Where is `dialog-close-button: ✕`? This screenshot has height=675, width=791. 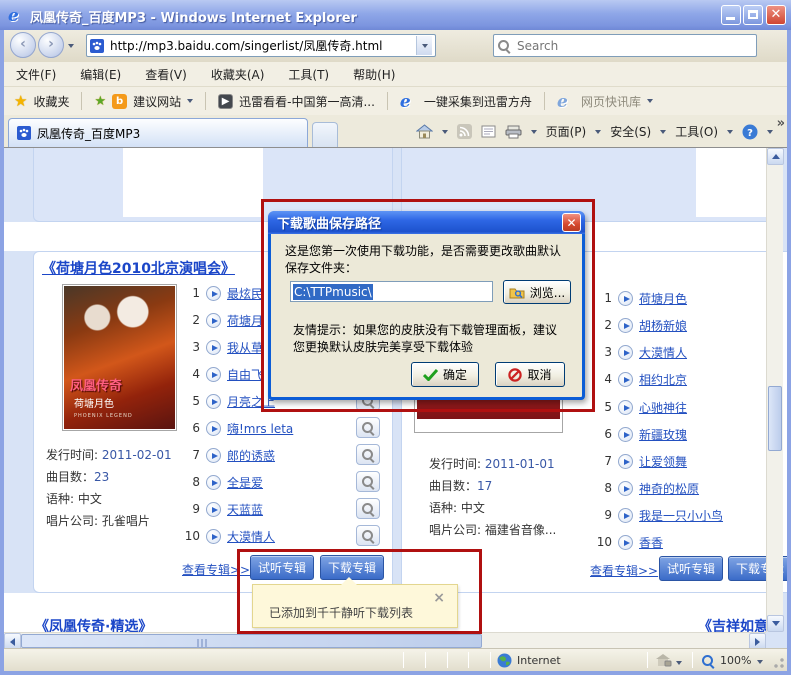 dialog-close-button: ✕ is located at coordinates (571, 222).